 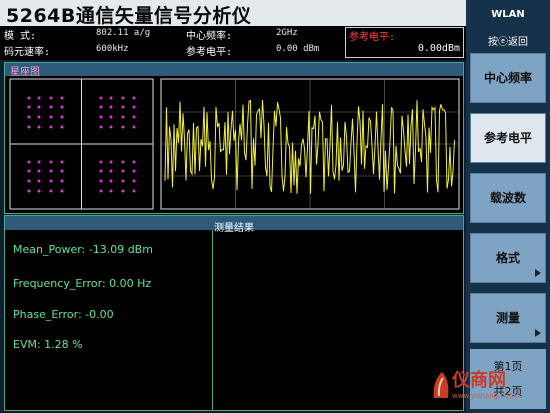 I want to click on app-title: 5264B通信矢量信号分析仪, so click(x=129, y=16).